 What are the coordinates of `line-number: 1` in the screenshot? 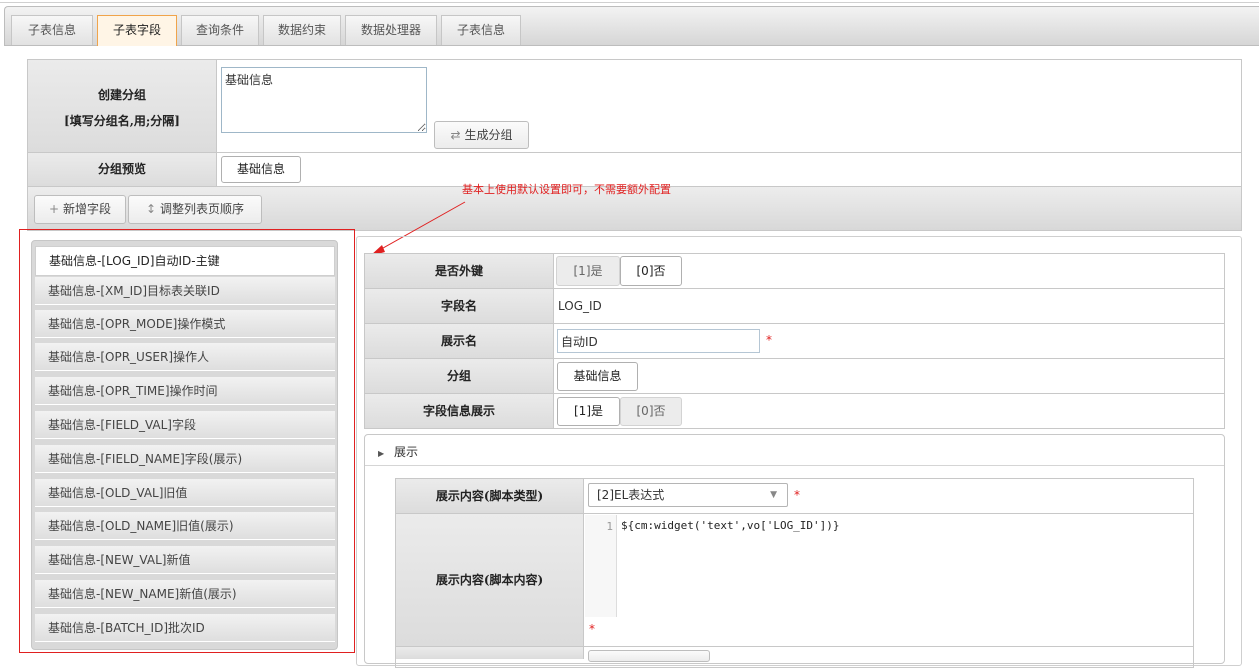 It's located at (609, 526).